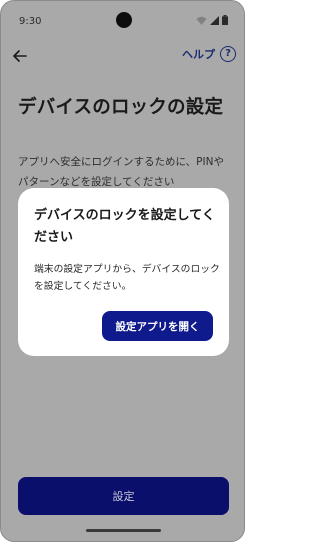 The width and height of the screenshot is (320, 542). What do you see at coordinates (30, 21) in the screenshot?
I see `status-time: 9:30` at bounding box center [30, 21].